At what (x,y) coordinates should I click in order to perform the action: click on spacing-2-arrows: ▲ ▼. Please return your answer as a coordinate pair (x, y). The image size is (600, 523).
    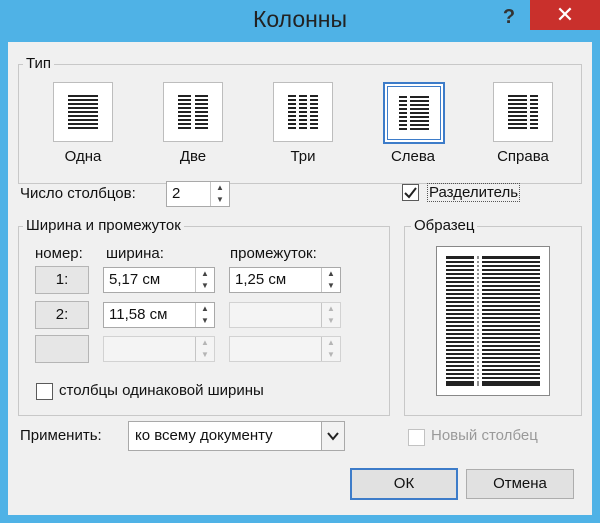
    Looking at the image, I should click on (330, 315).